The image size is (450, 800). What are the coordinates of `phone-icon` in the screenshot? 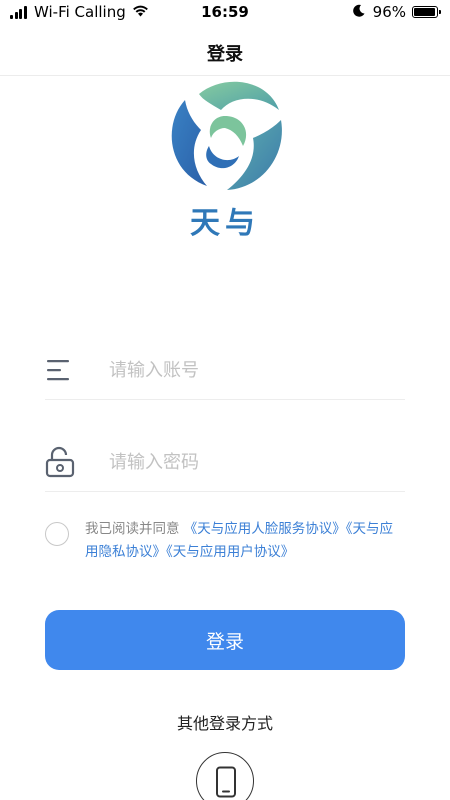 It's located at (226, 782).